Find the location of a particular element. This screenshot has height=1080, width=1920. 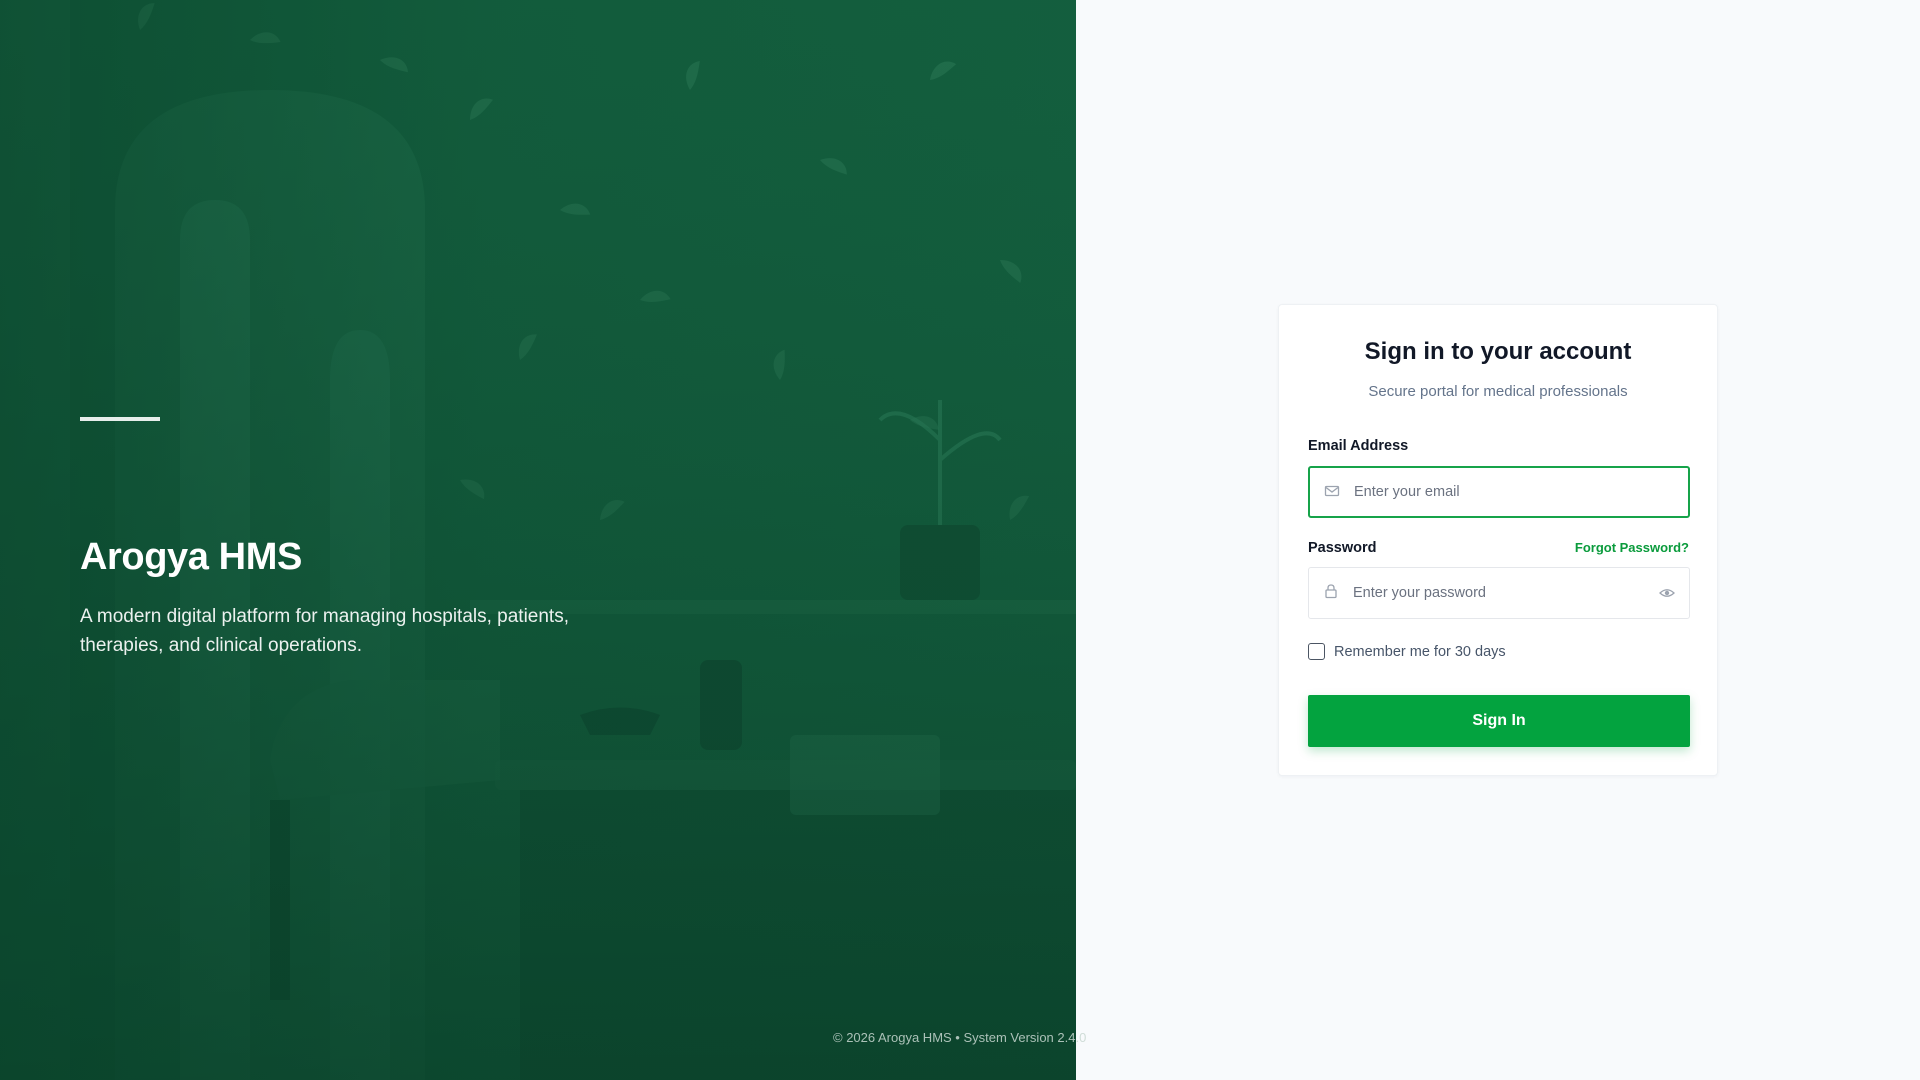

remember-checkbox is located at coordinates (1316, 651).